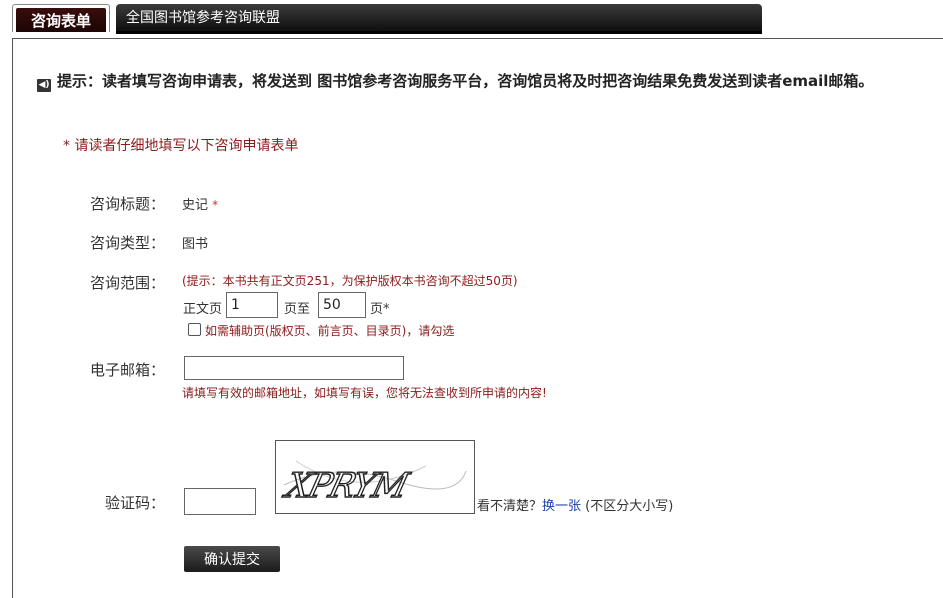 The width and height of the screenshot is (943, 598). What do you see at coordinates (294, 368) in the screenshot?
I see `email-field` at bounding box center [294, 368].